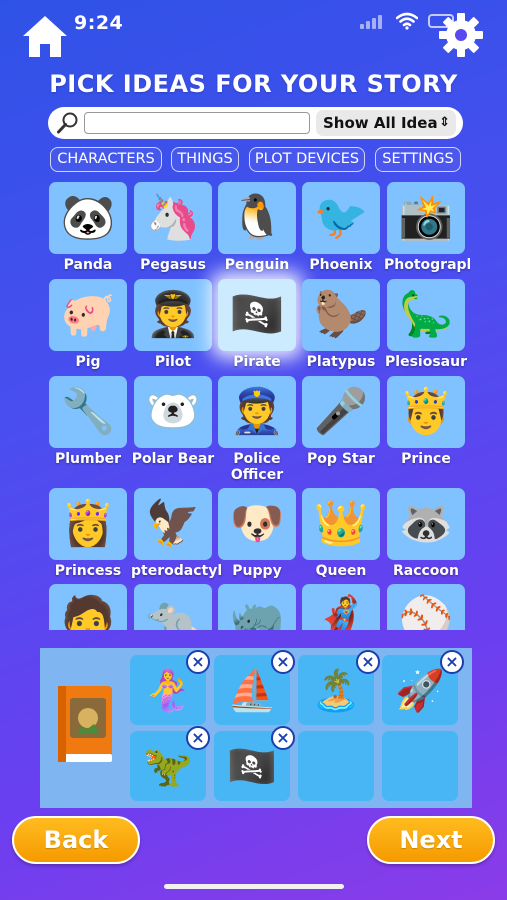 Image resolution: width=507 pixels, height=900 pixels. I want to click on idea-label: Plesiosaur, so click(426, 362).